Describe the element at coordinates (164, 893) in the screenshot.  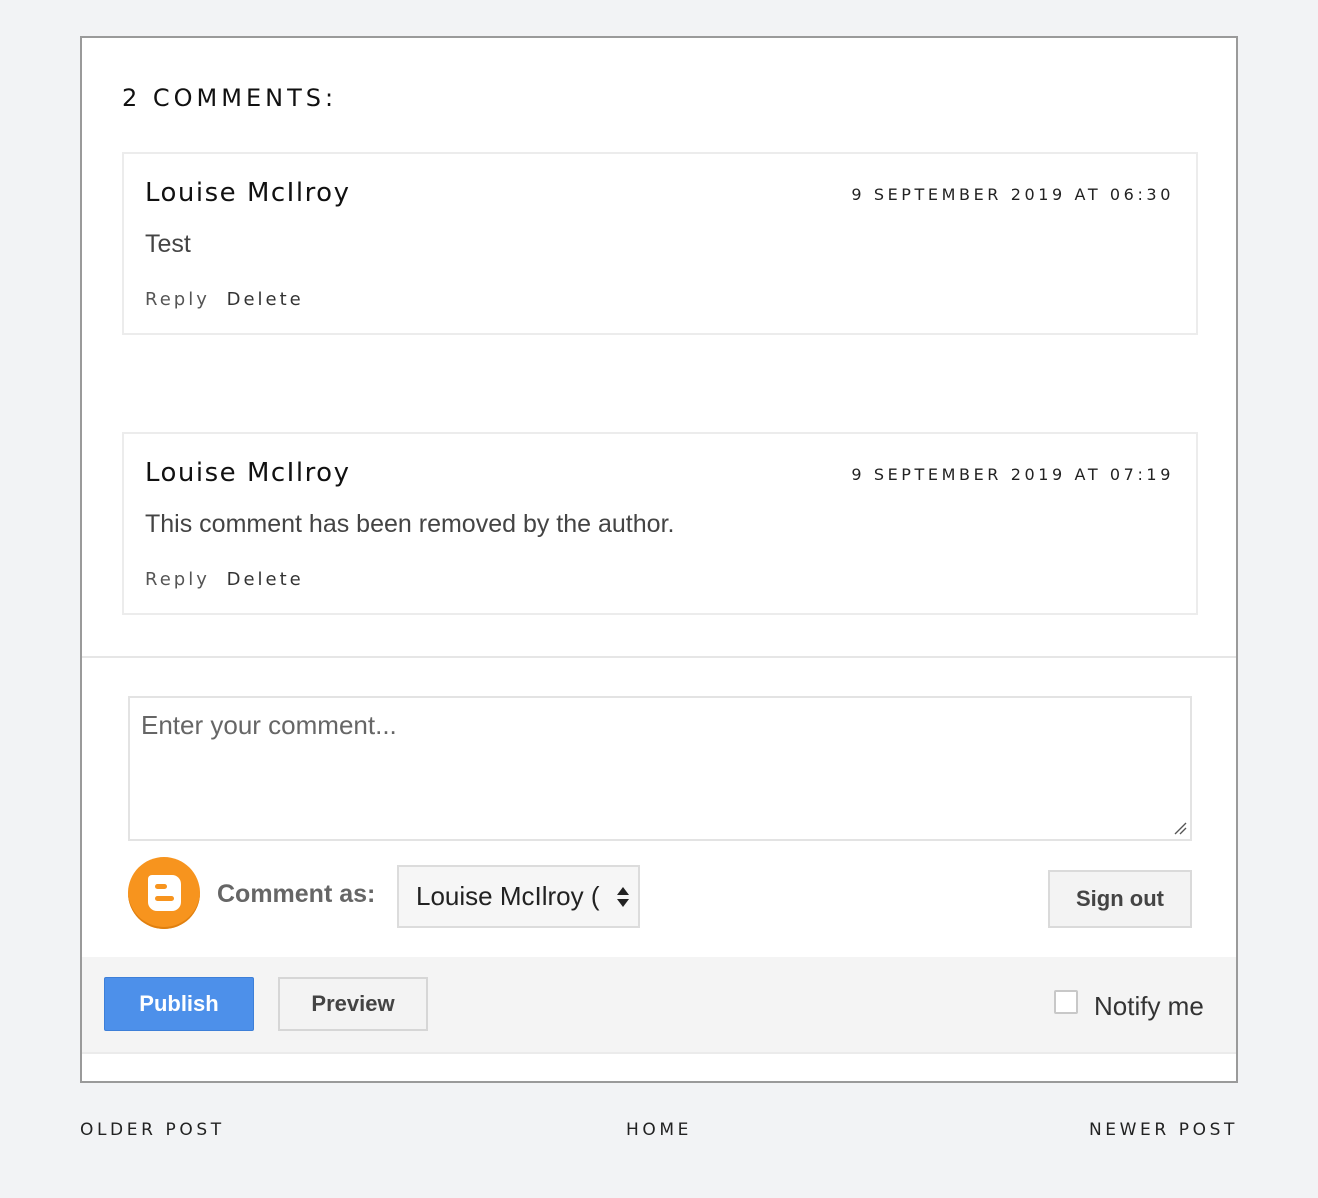
I see `blogger-logo-icon` at that location.